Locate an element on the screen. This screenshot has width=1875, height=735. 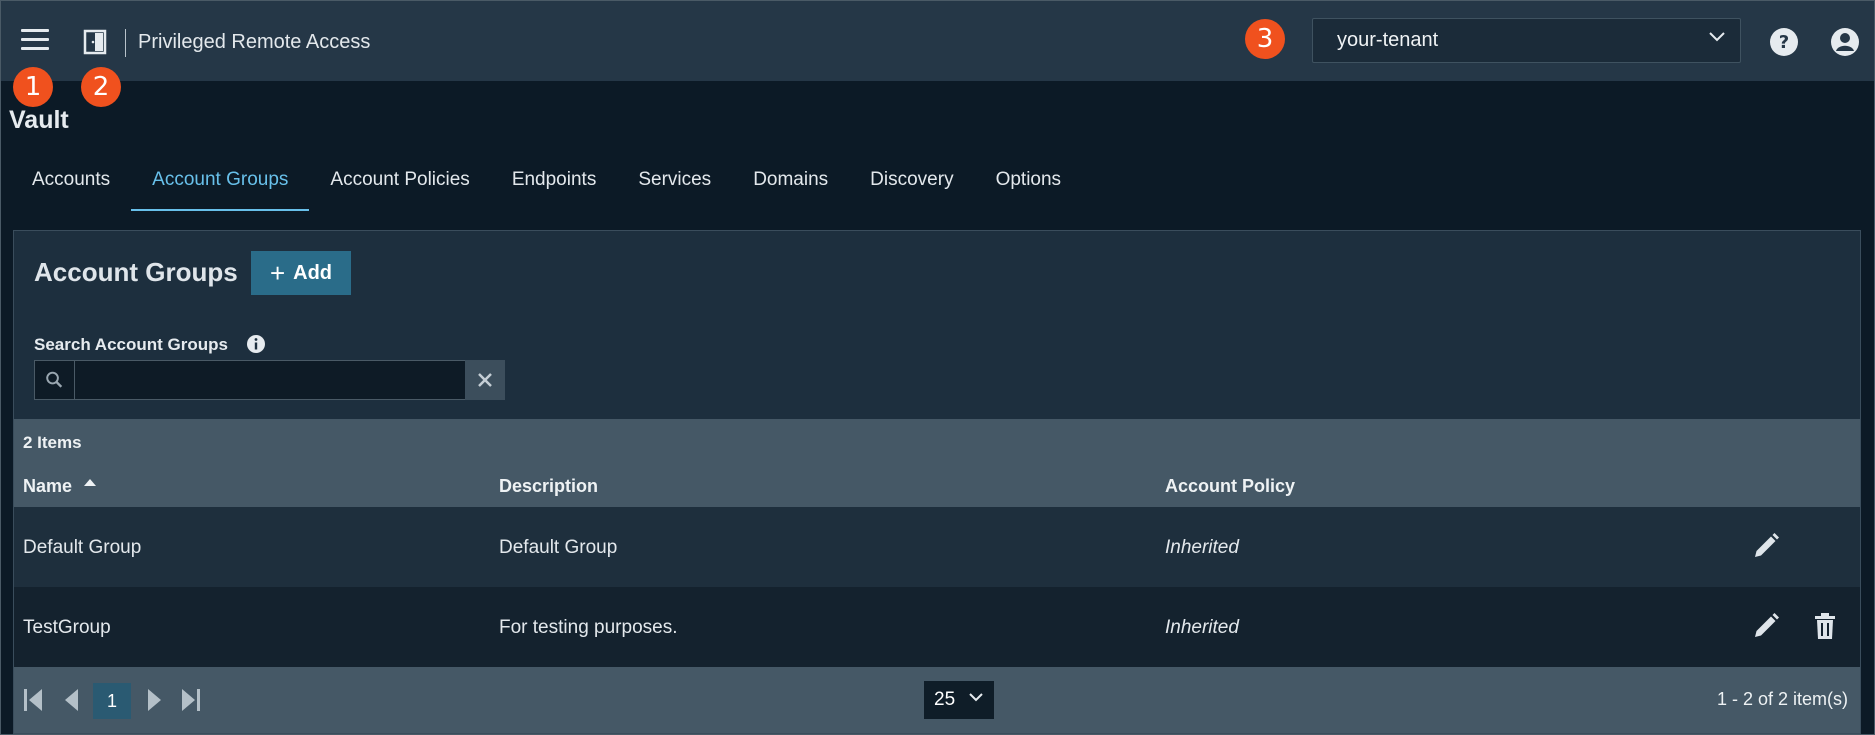
cell-name: TestGroup is located at coordinates (67, 627).